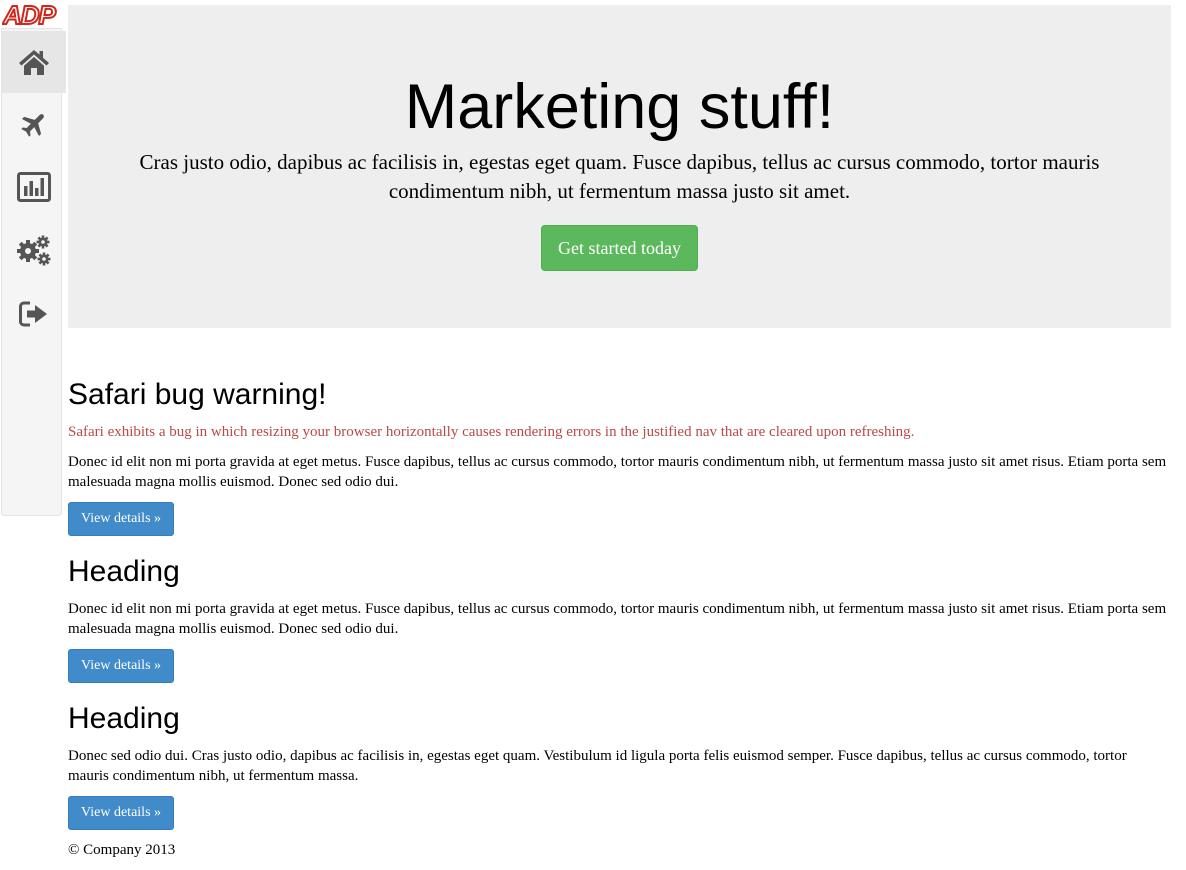 This screenshot has width=1186, height=870. What do you see at coordinates (122, 850) in the screenshot?
I see `footer-copyright: © Company 2013` at bounding box center [122, 850].